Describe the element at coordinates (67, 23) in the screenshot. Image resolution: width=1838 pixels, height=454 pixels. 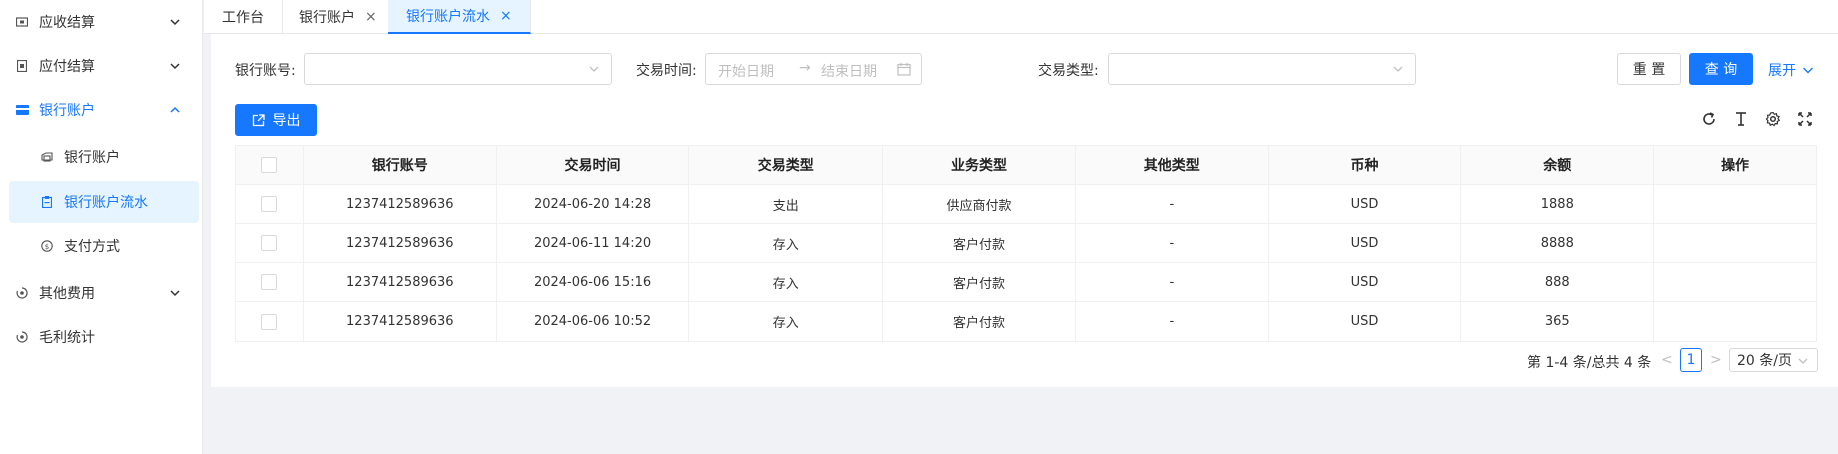
I see `sidebar-item-label: 应收结算` at that location.